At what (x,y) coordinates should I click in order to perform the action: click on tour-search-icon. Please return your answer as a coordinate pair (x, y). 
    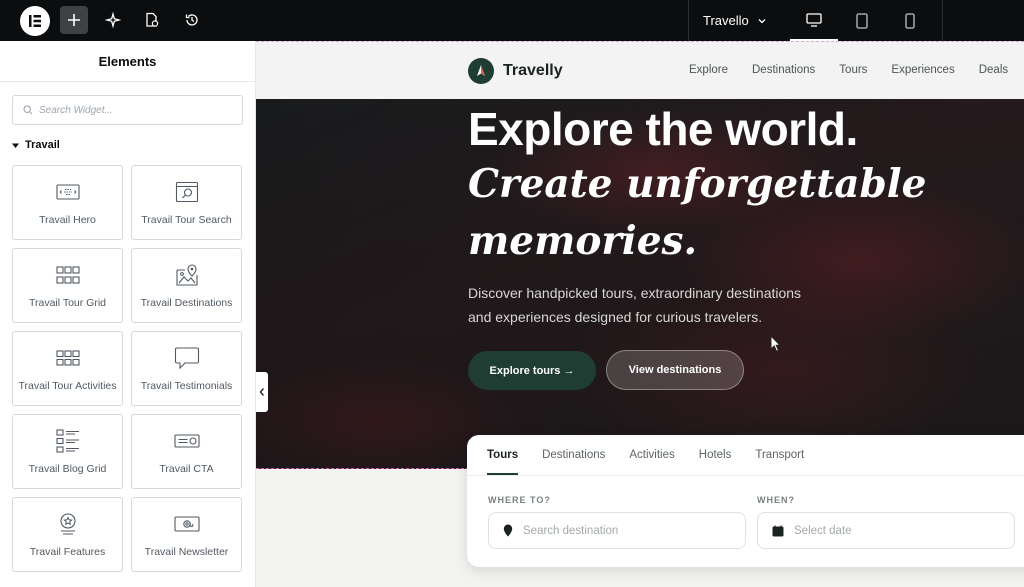
    Looking at the image, I should click on (187, 192).